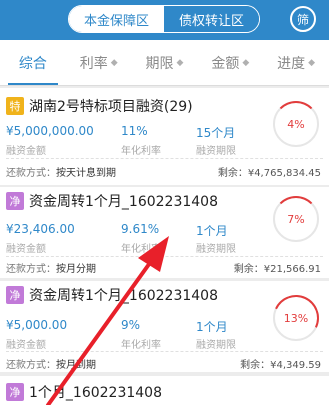  I want to click on segment-debt-transfer: 债权转让区, so click(211, 19).